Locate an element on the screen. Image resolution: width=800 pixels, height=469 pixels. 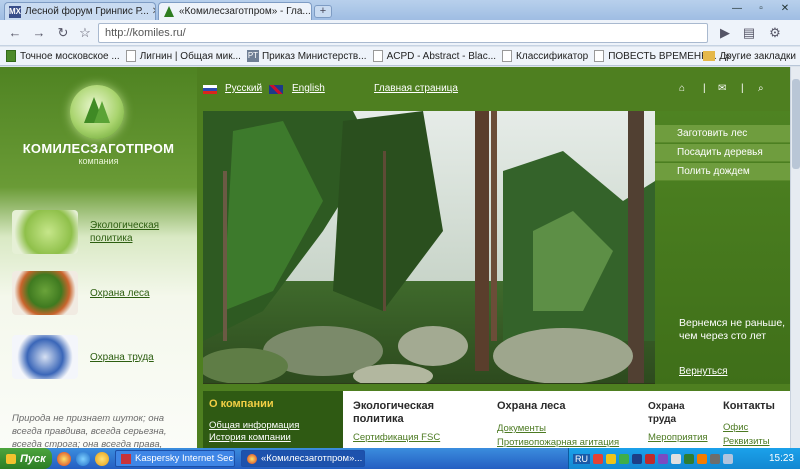
column-link: Мероприятия is located at coordinates (678, 438).